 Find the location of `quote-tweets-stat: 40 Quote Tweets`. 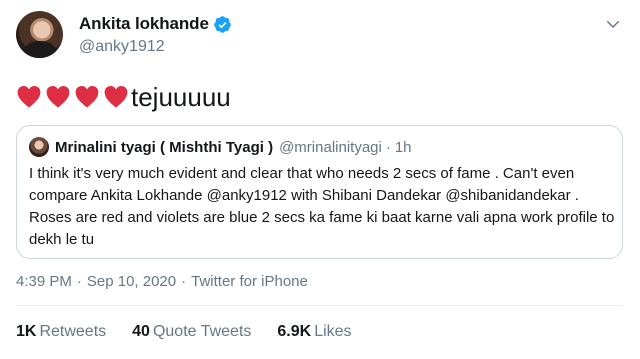

quote-tweets-stat: 40 Quote Tweets is located at coordinates (191, 332).